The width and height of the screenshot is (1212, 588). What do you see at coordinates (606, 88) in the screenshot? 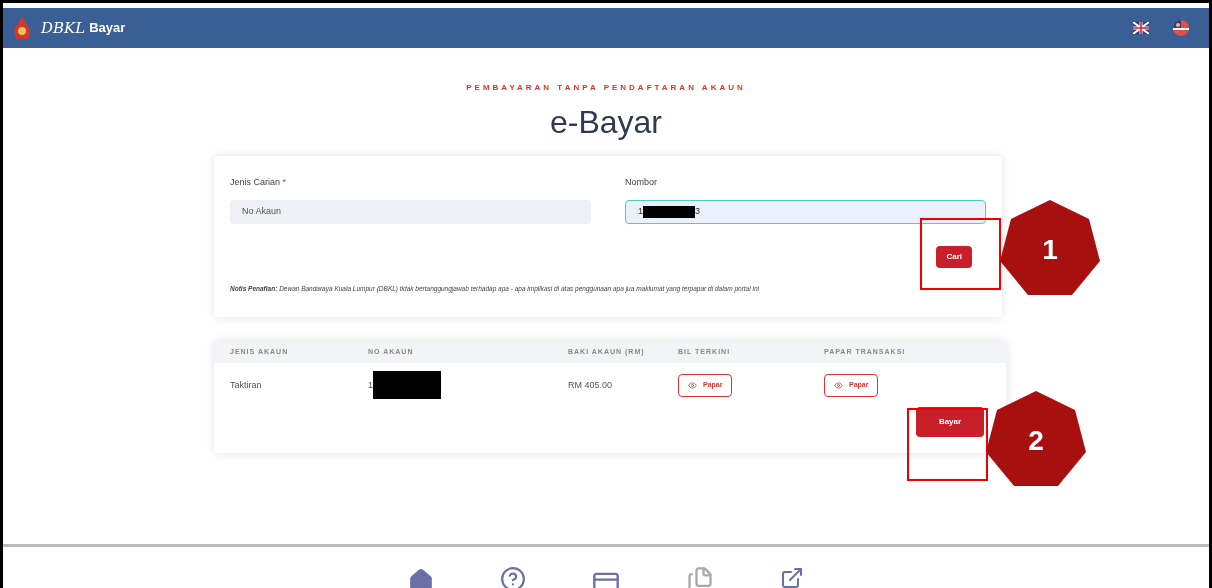
I see `page-eyebrow: PEMBAYARAN TANPA PENDAFTARAN AKAUN` at bounding box center [606, 88].